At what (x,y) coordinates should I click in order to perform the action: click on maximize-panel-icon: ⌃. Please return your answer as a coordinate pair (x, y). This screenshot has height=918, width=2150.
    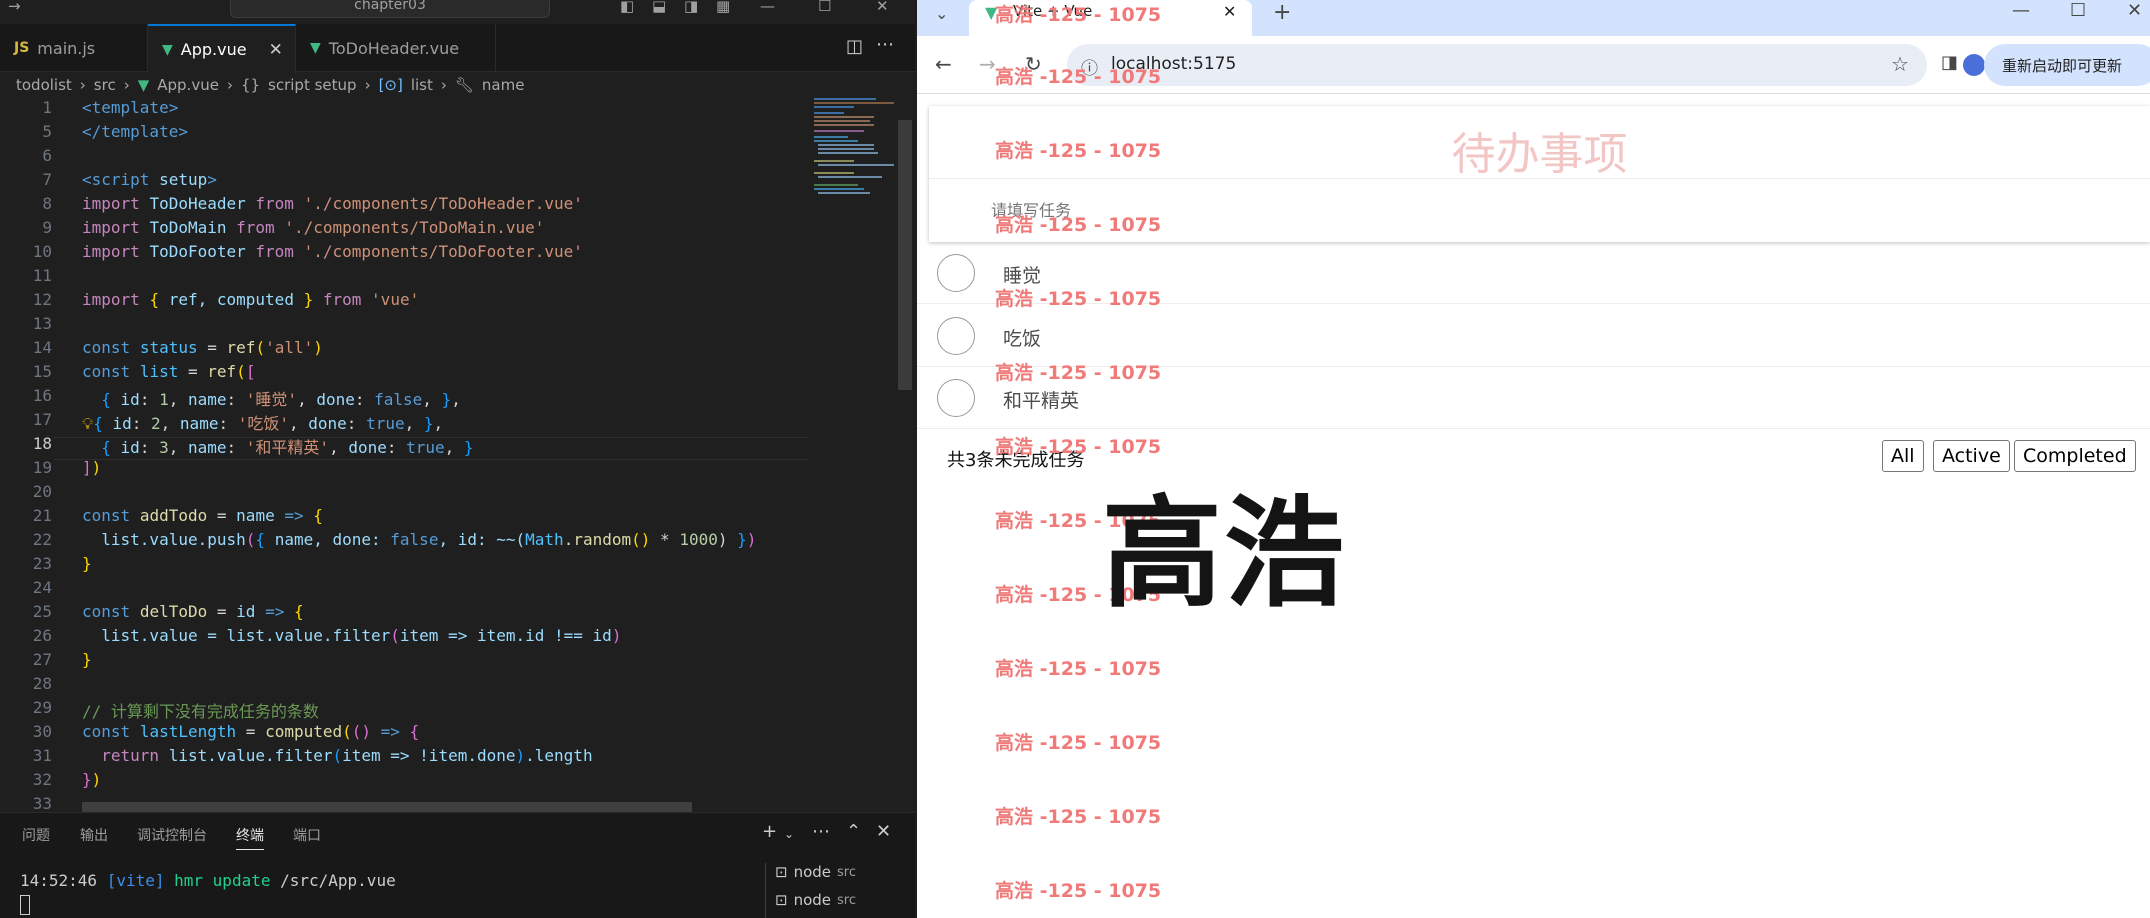
    Looking at the image, I should click on (853, 831).